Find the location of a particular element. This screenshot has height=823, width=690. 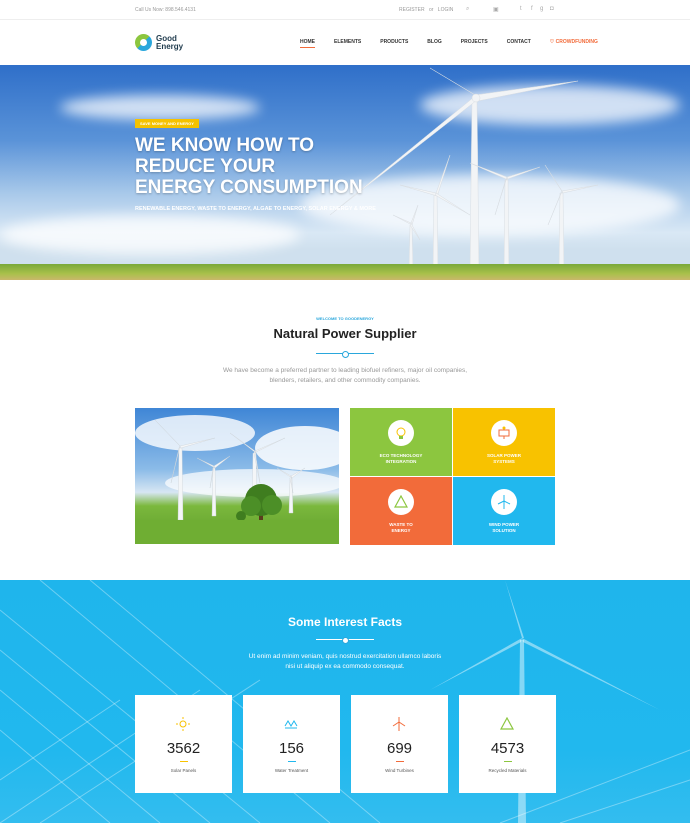

fact-label: Wind Turbines is located at coordinates (399, 770).